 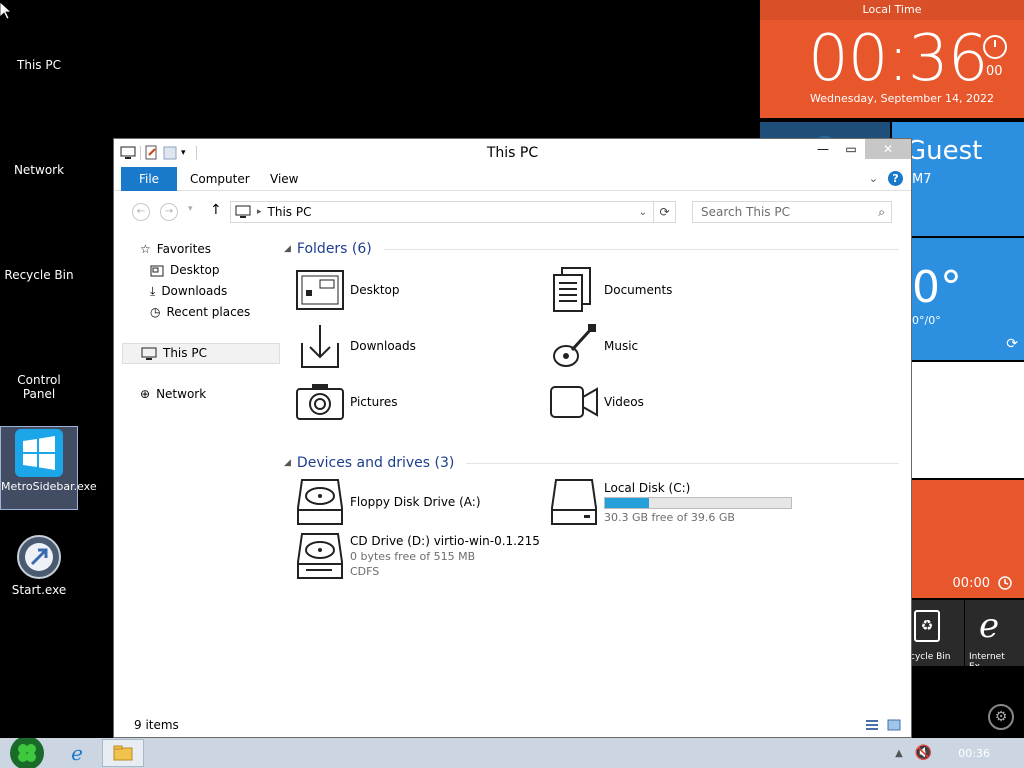 I want to click on folder-downloads: Downloads, so click(x=356, y=346).